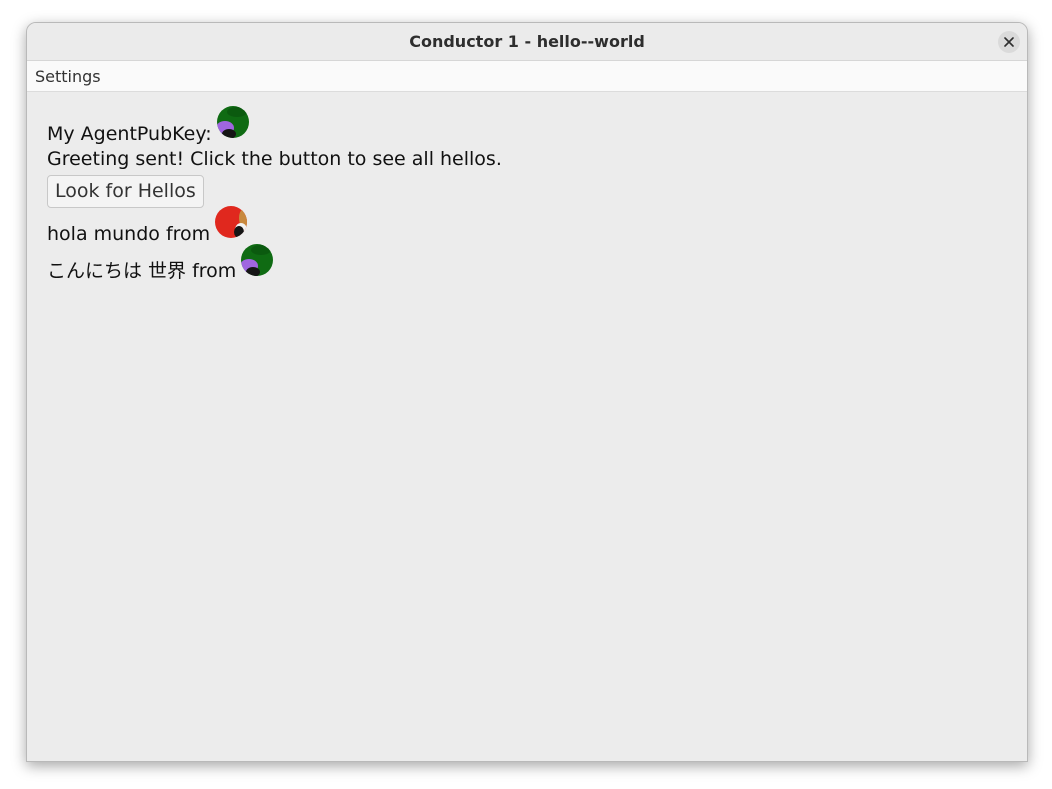 The width and height of the screenshot is (1052, 789). I want to click on button-row: Look for Hellos, so click(537, 191).